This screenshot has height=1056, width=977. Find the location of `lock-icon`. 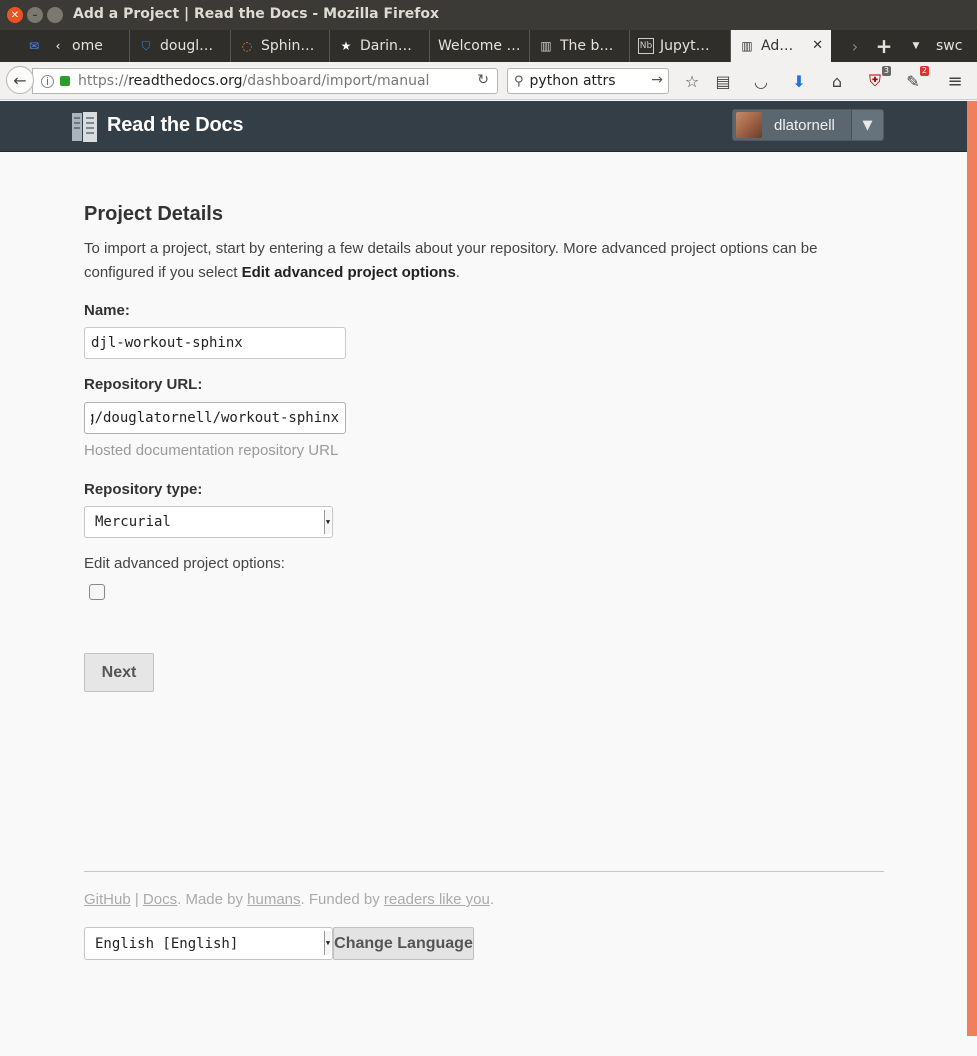

lock-icon is located at coordinates (65, 81).